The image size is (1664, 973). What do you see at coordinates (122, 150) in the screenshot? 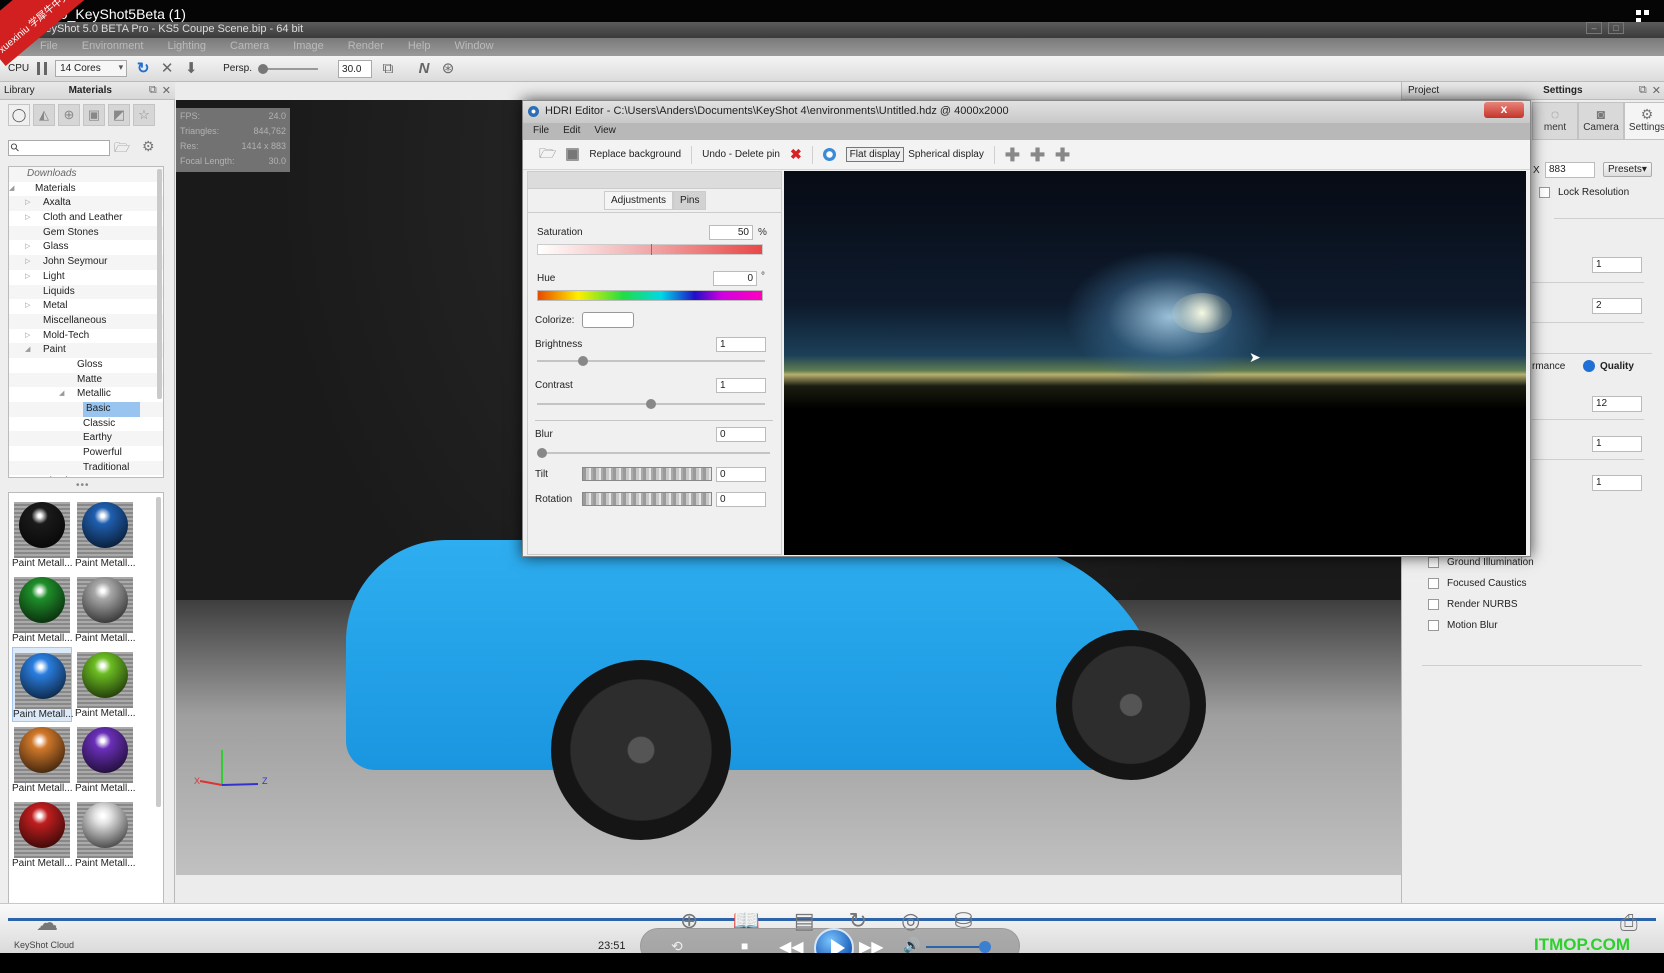
I see `add-folder-icon: 🗁` at bounding box center [122, 150].